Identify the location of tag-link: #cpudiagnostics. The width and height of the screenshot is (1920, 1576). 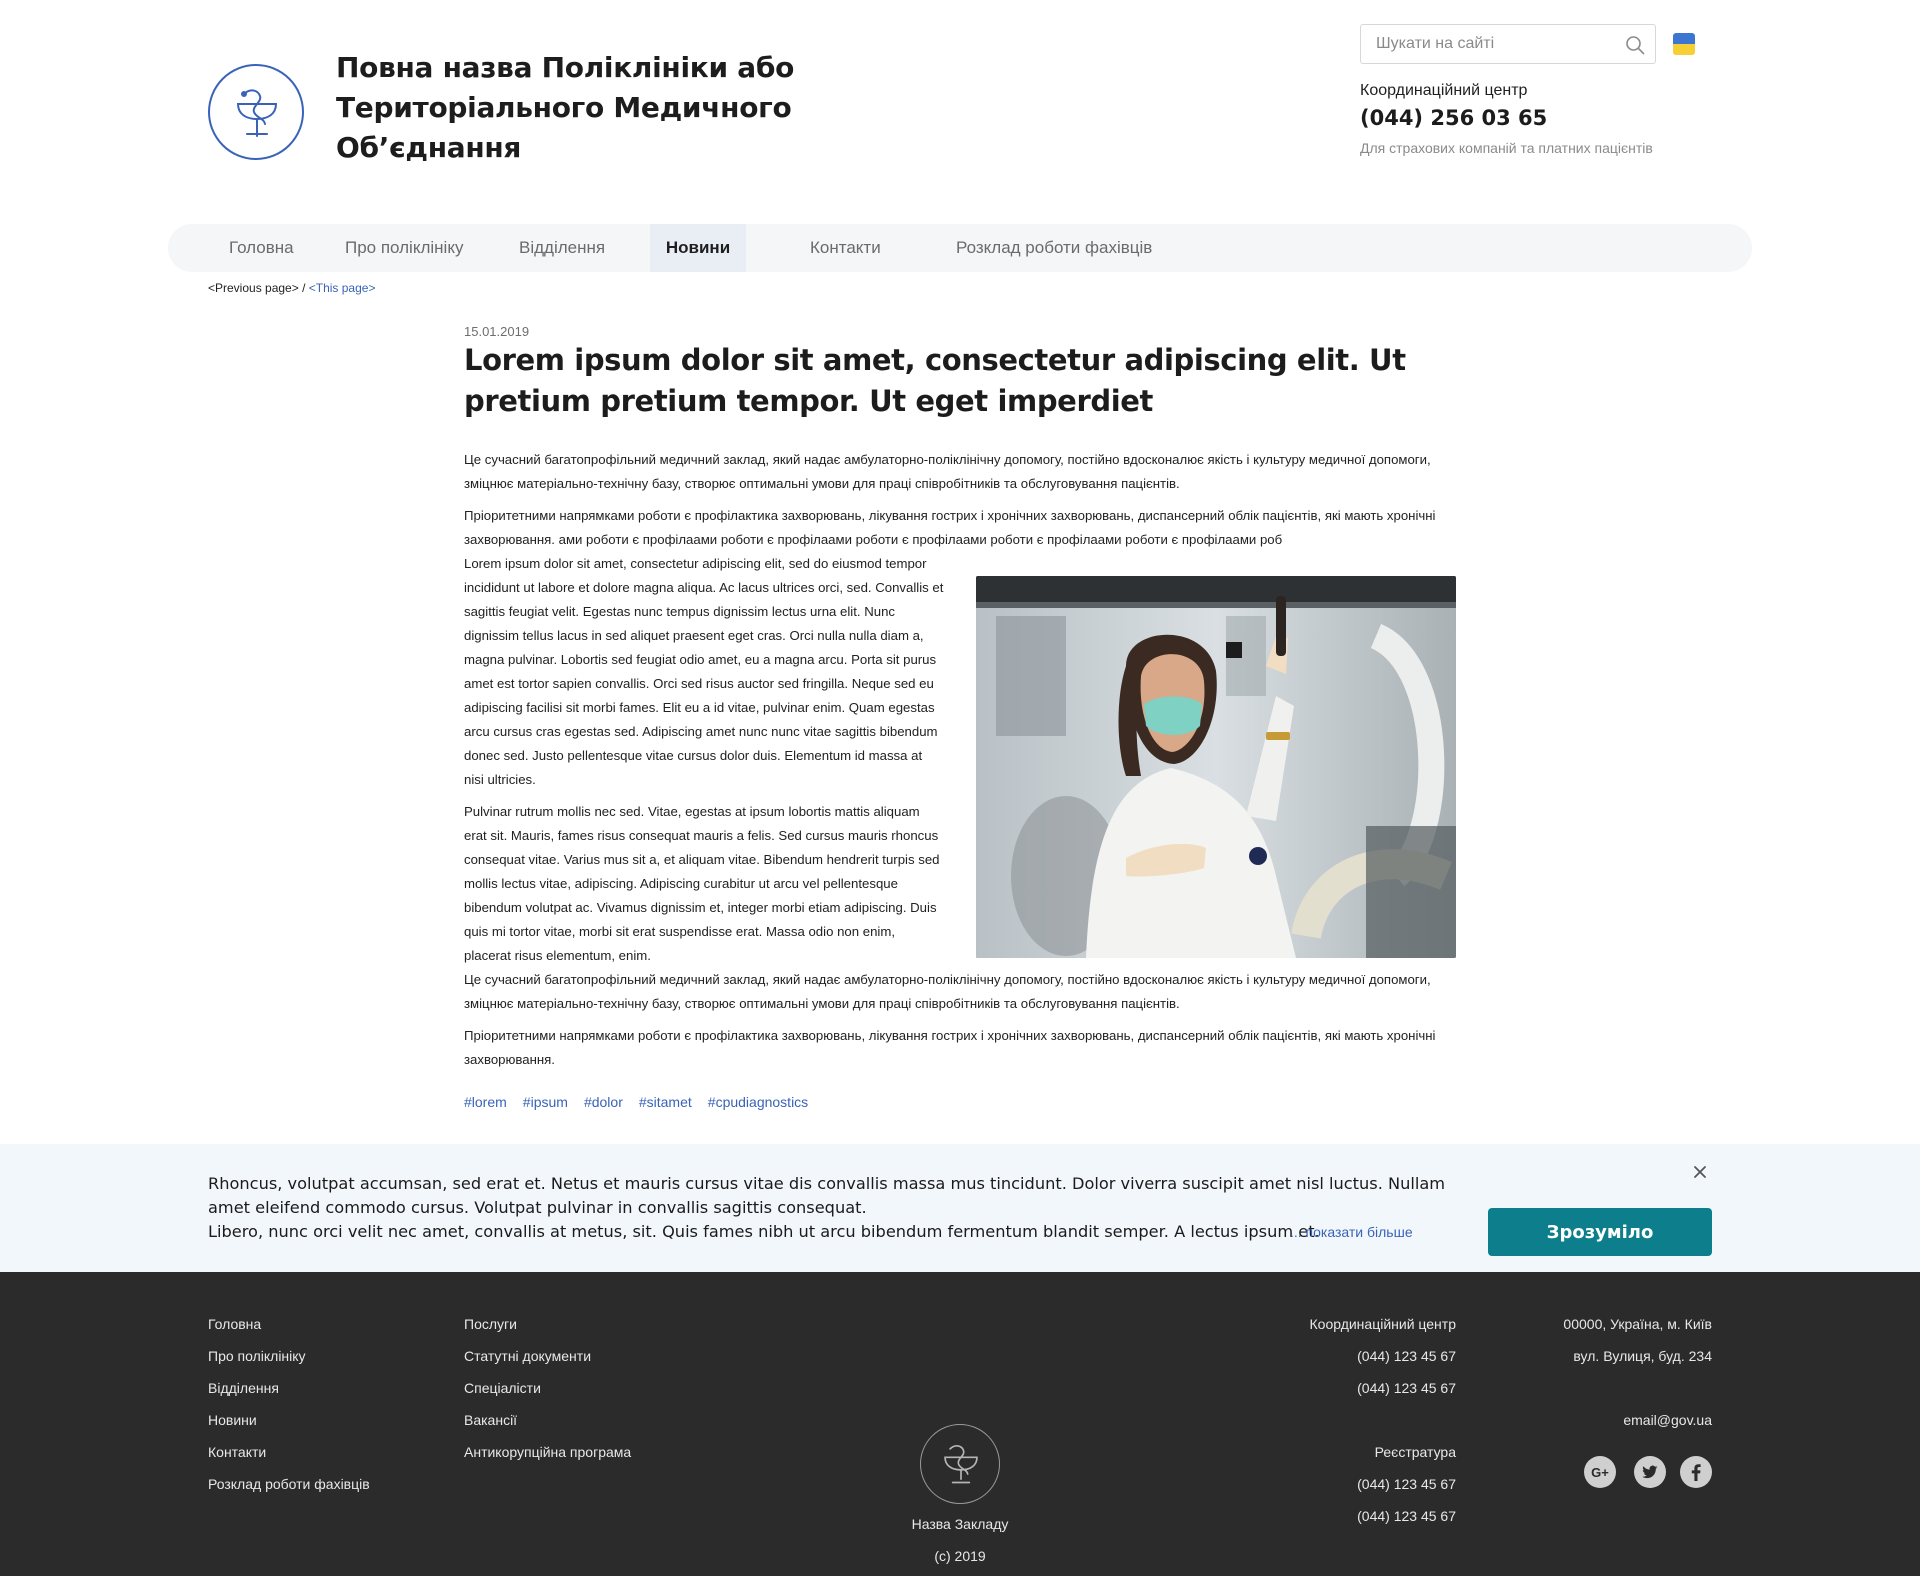
(758, 1102).